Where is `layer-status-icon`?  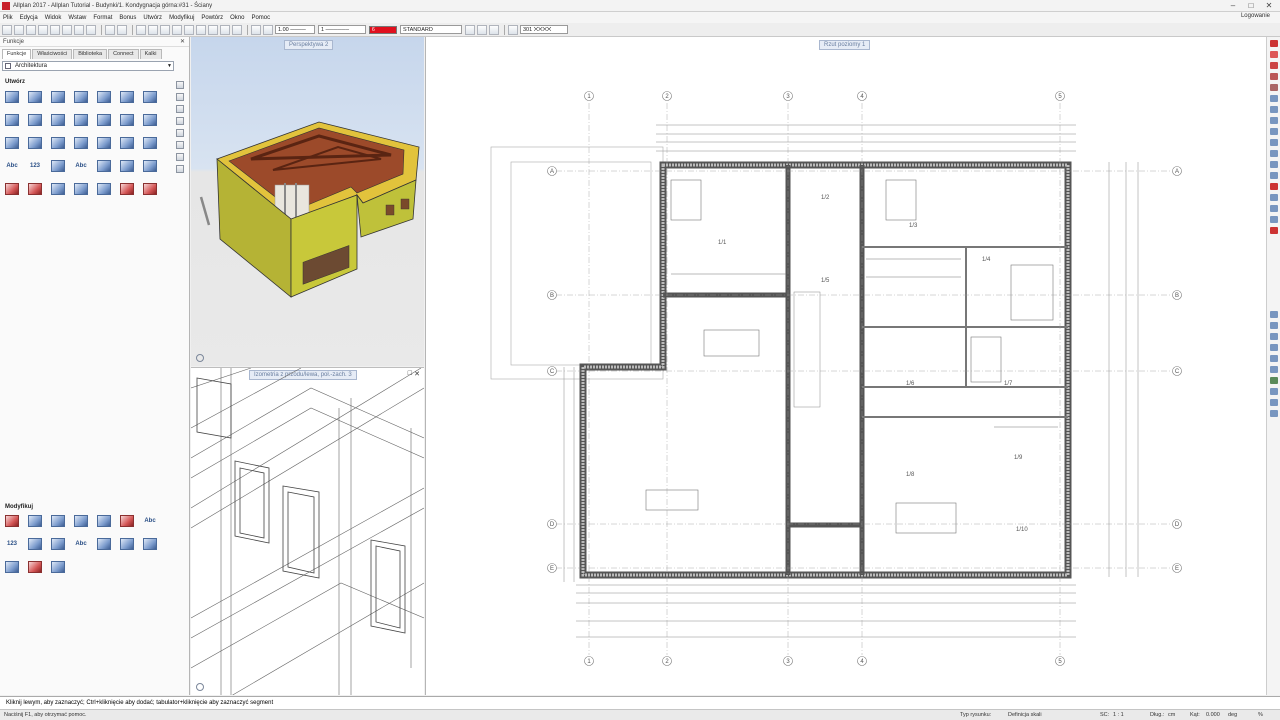 layer-status-icon is located at coordinates (1274, 380).